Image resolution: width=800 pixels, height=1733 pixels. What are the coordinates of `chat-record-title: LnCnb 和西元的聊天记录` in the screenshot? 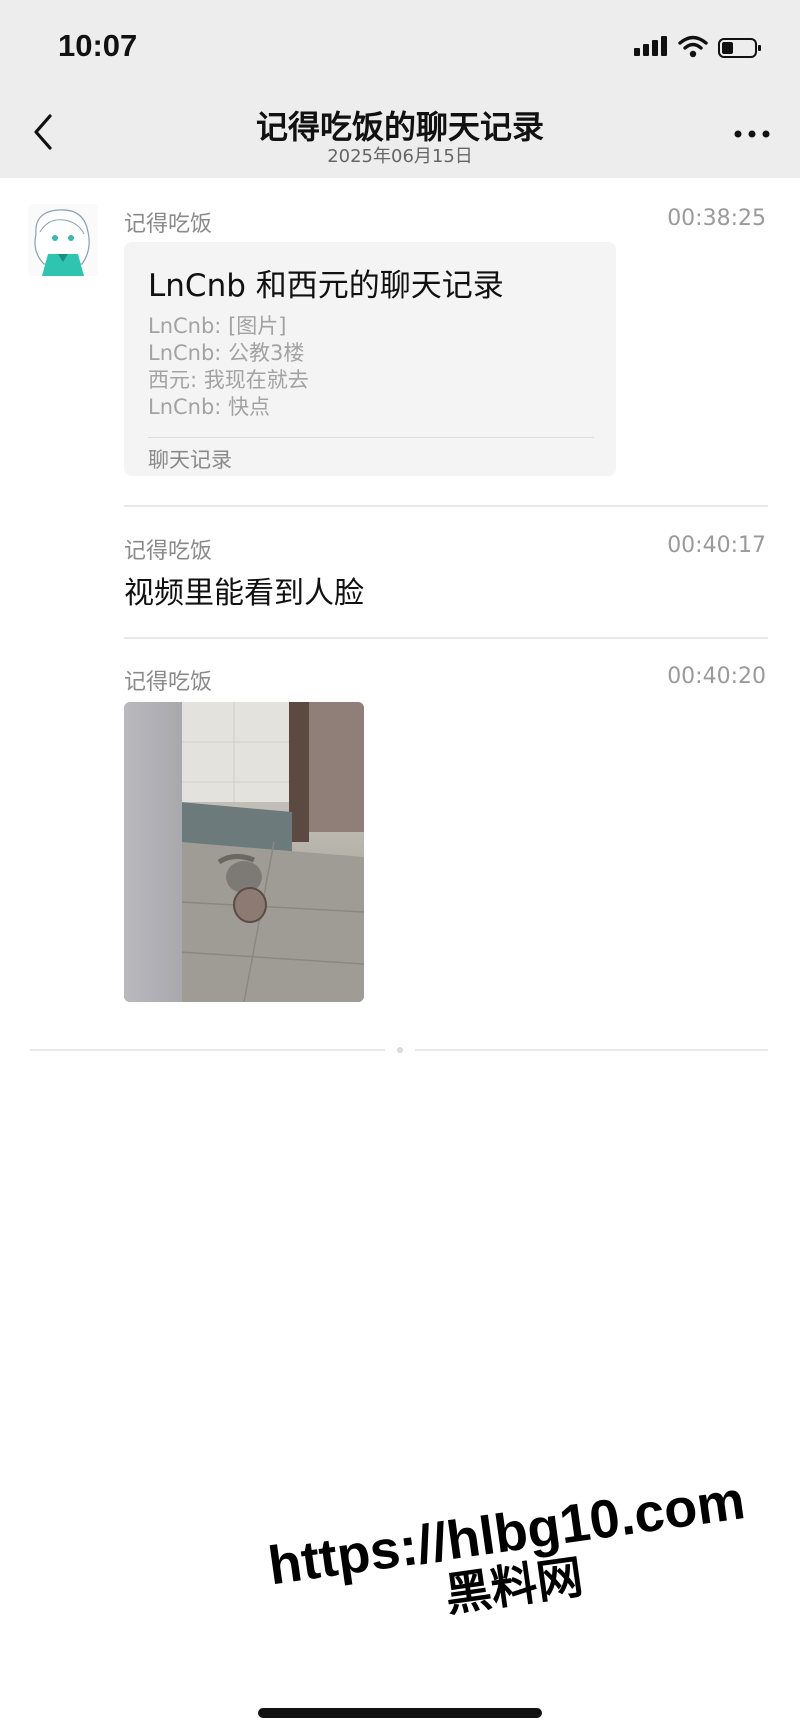 It's located at (326, 286).